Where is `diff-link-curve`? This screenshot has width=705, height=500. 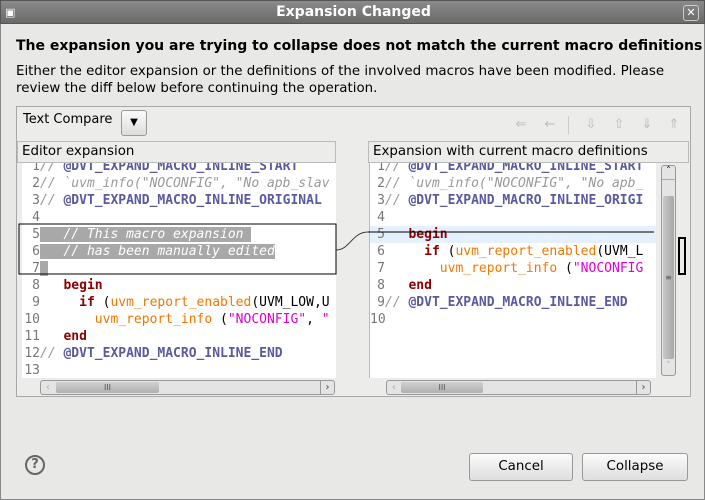 diff-link-curve is located at coordinates (352, 241).